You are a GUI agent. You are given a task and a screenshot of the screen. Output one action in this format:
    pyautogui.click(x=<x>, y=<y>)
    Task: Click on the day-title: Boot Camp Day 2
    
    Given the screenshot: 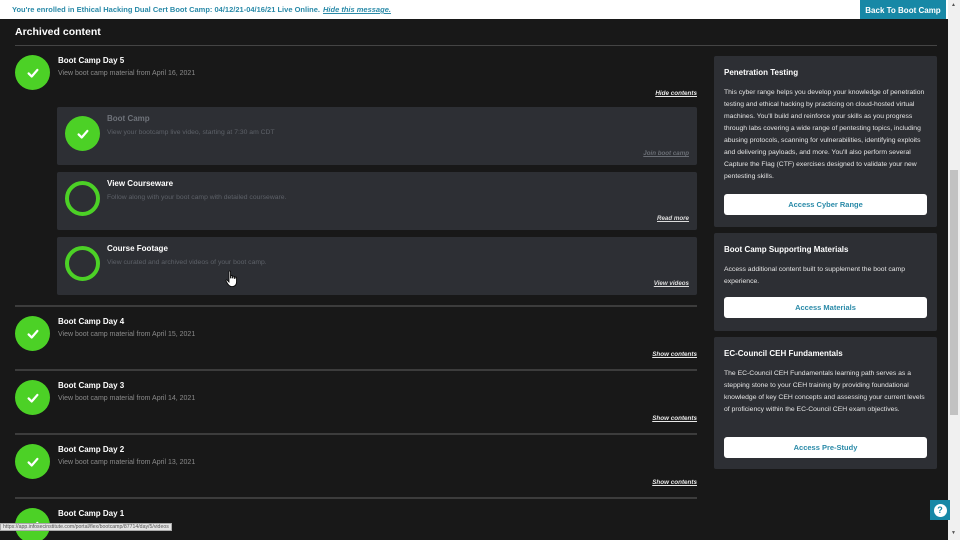 What is the action you would take?
    pyautogui.click(x=91, y=449)
    